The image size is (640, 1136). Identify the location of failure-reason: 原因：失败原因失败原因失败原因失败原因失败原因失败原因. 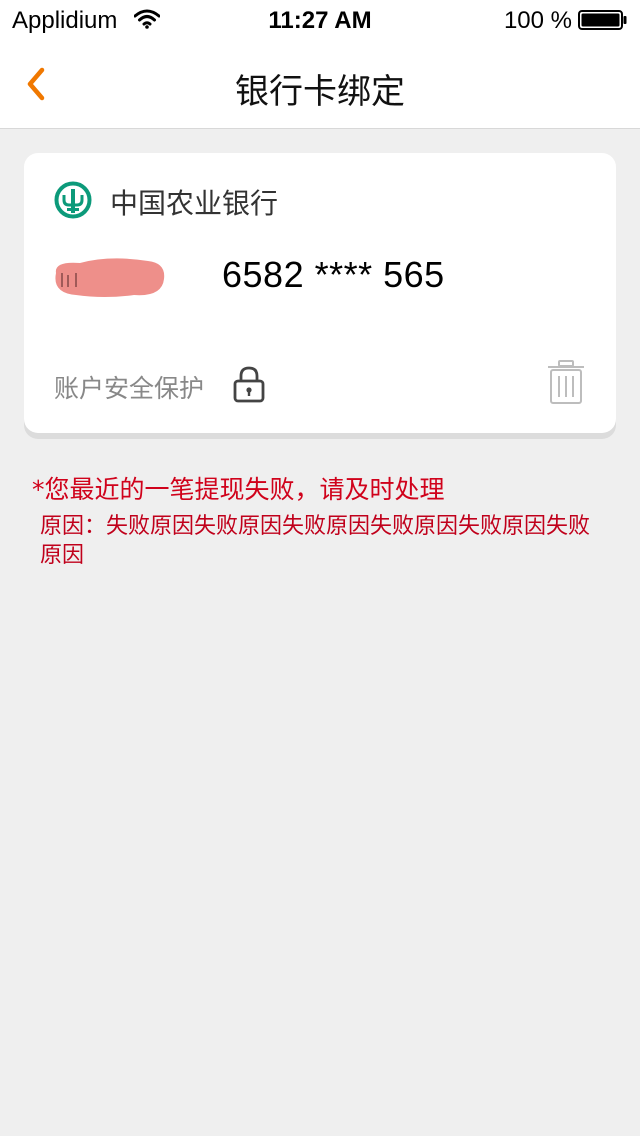
(315, 541).